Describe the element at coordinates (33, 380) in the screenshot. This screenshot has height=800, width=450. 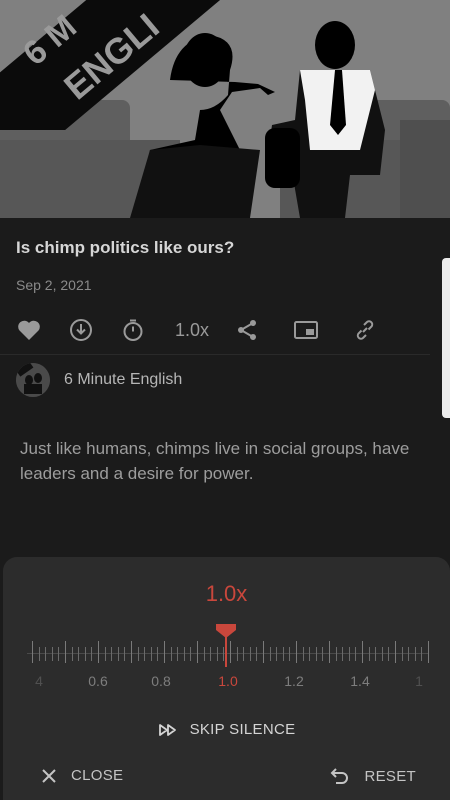
I see `podcast-avatar` at that location.